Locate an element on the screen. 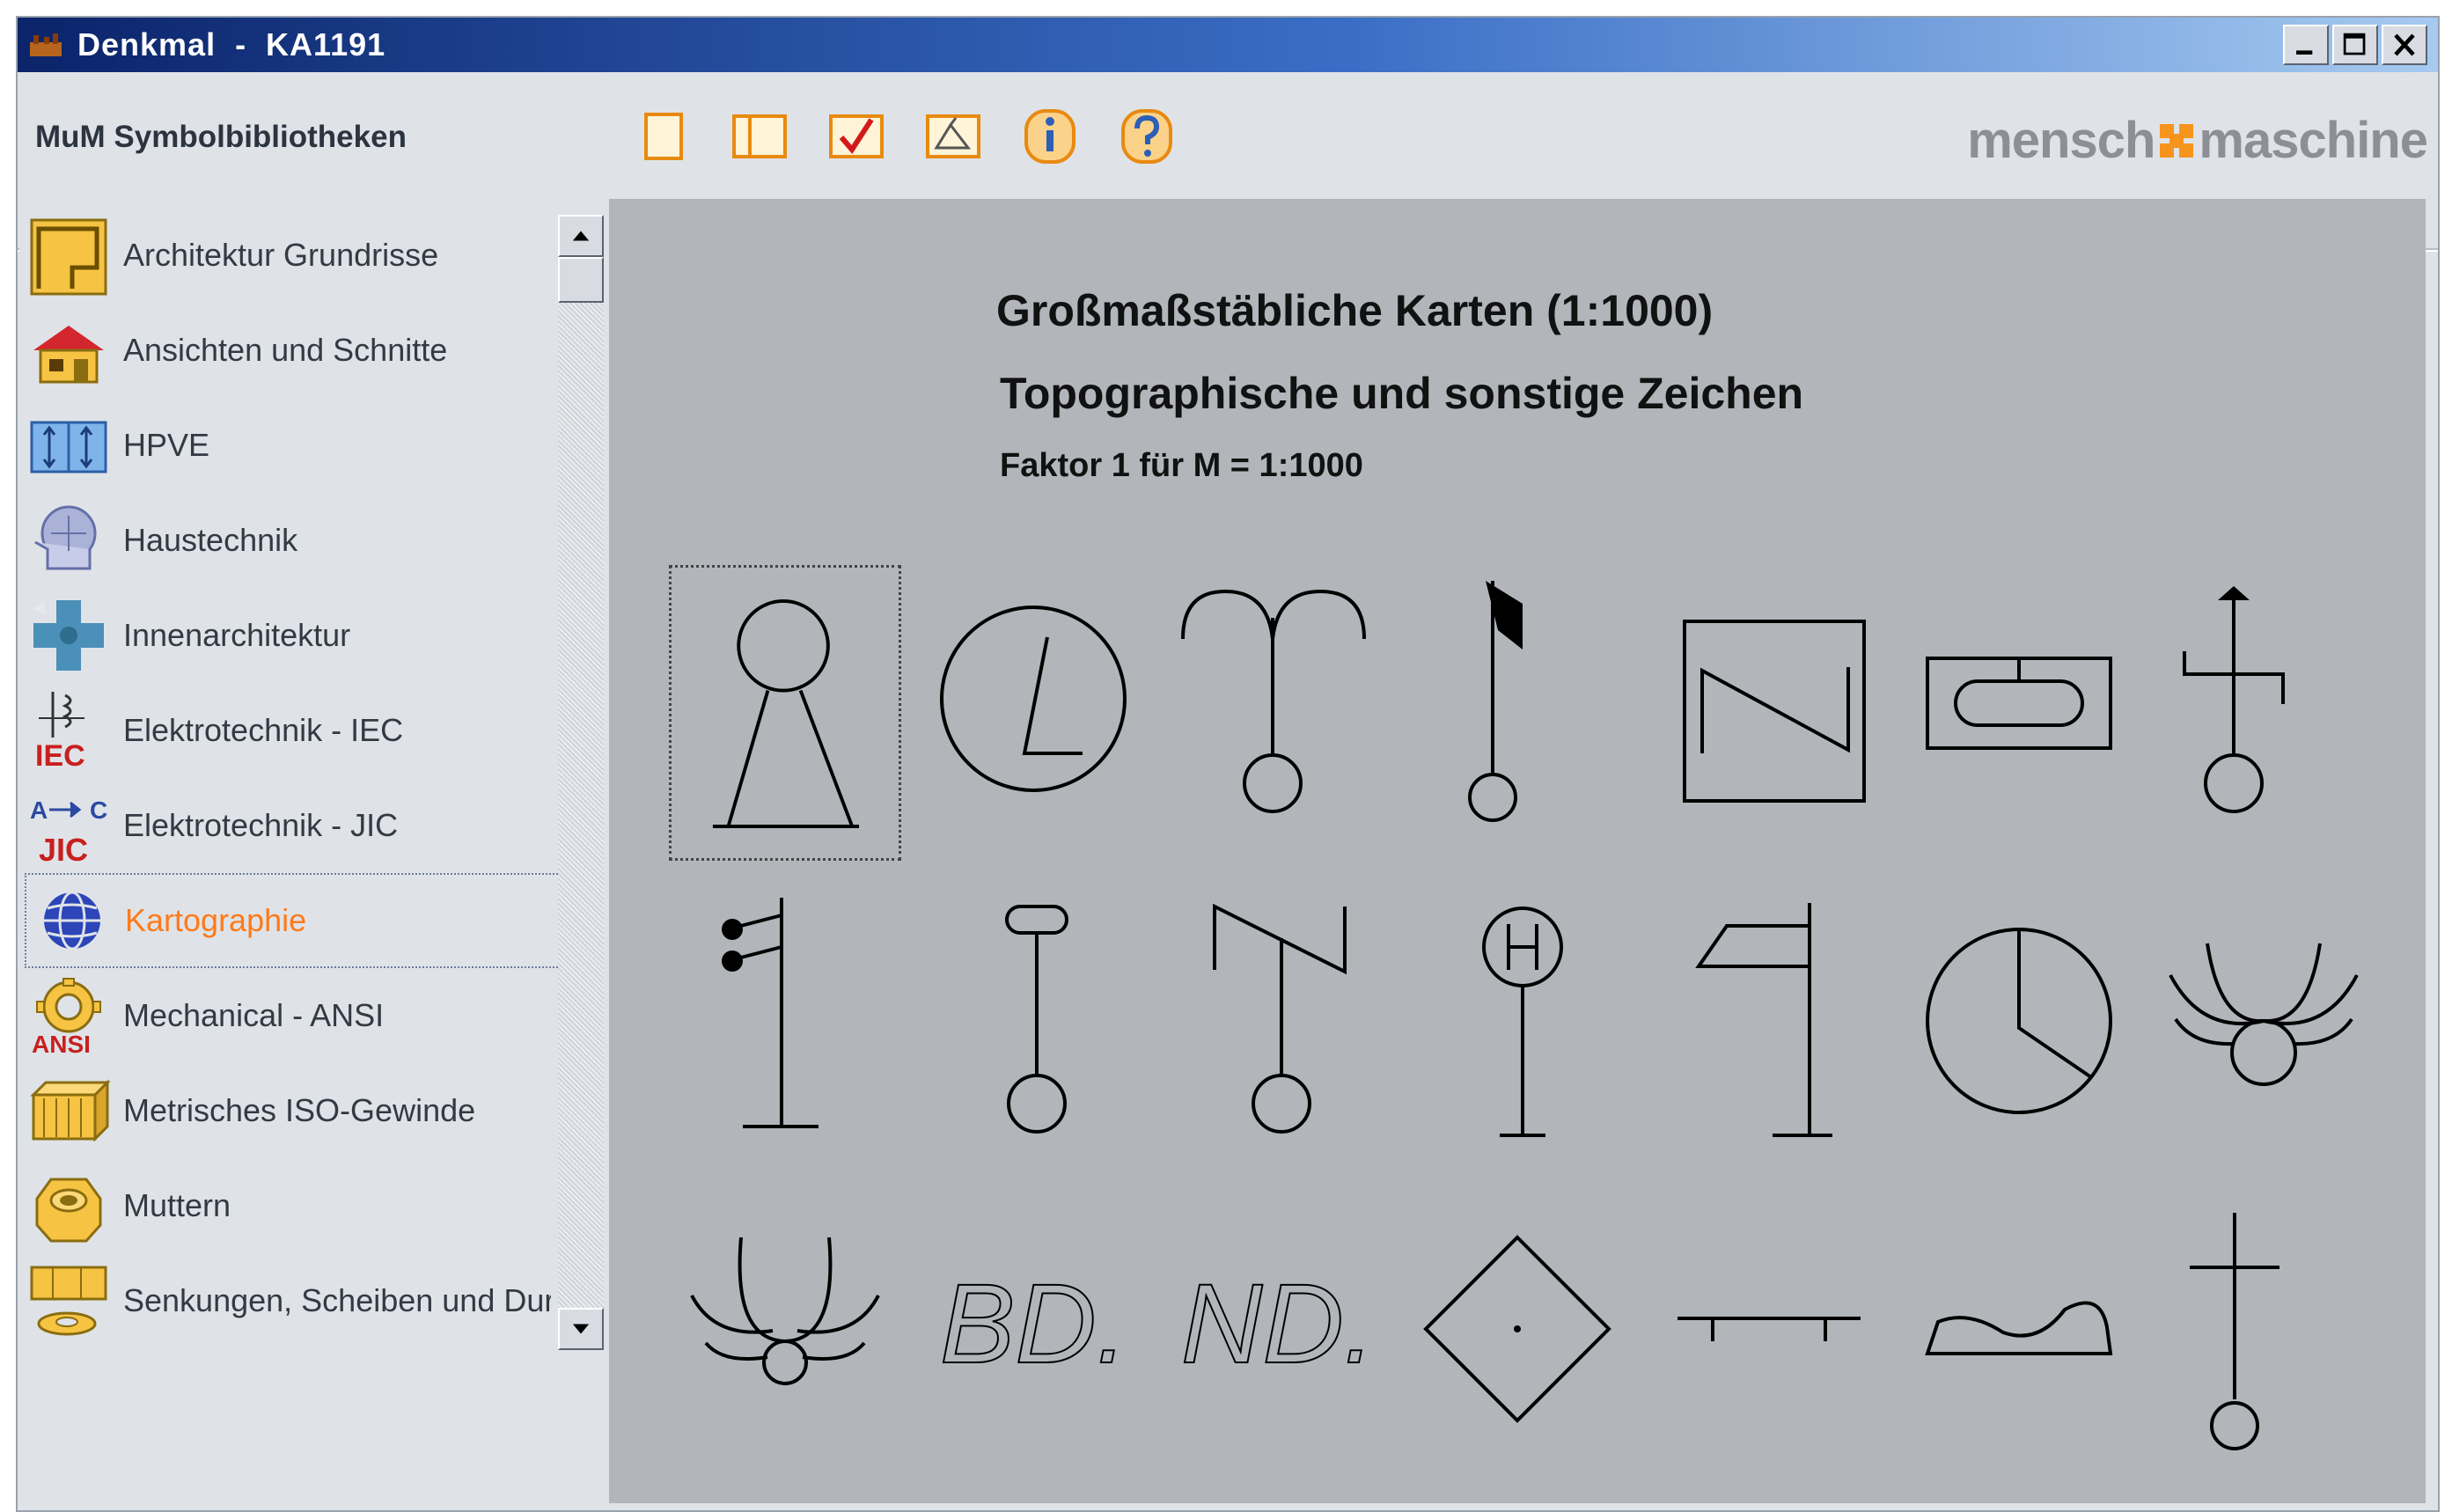  symbol-bell-post is located at coordinates (766, 1013).